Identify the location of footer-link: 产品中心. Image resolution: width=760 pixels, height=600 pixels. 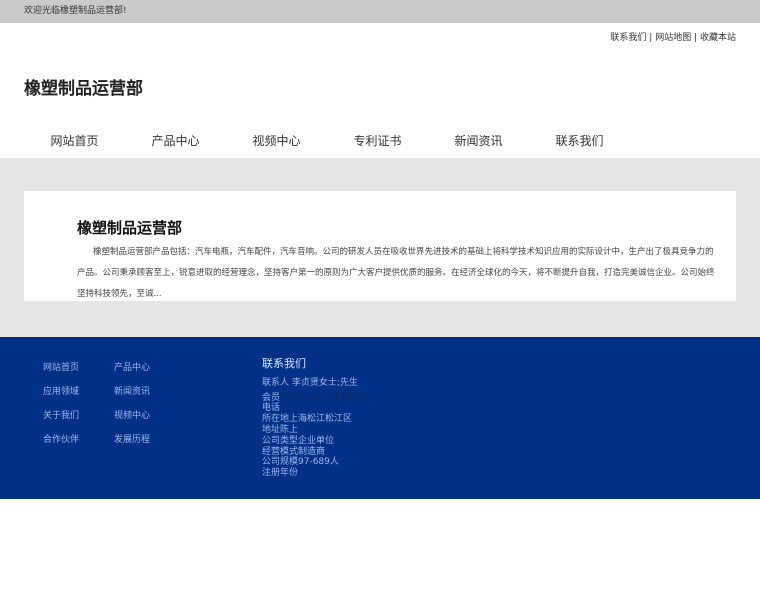
(149, 367).